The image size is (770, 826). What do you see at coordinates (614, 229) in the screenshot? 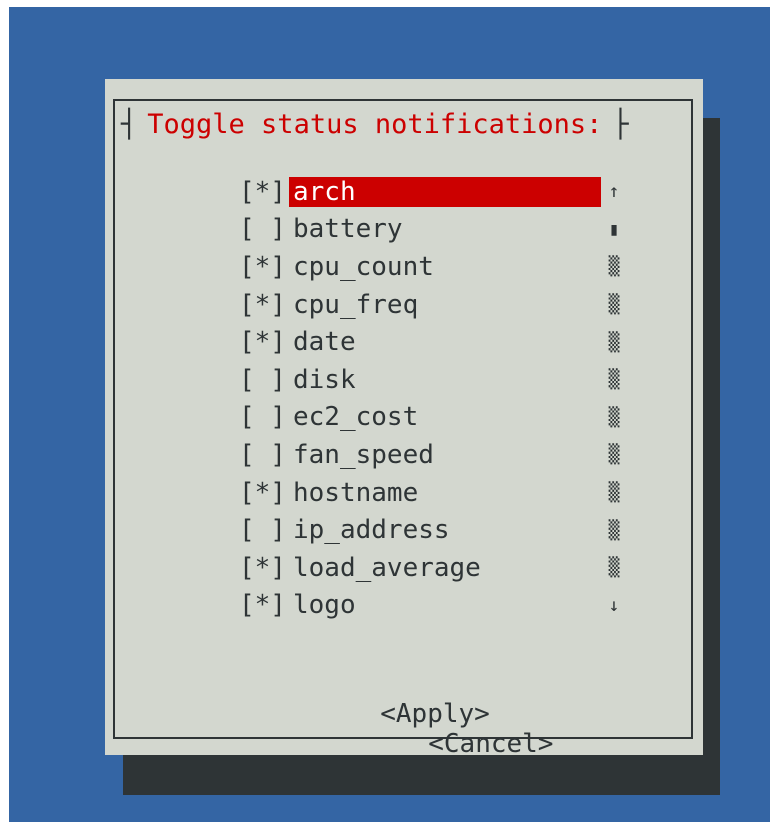
I see `scroll-thumb: ▮` at bounding box center [614, 229].